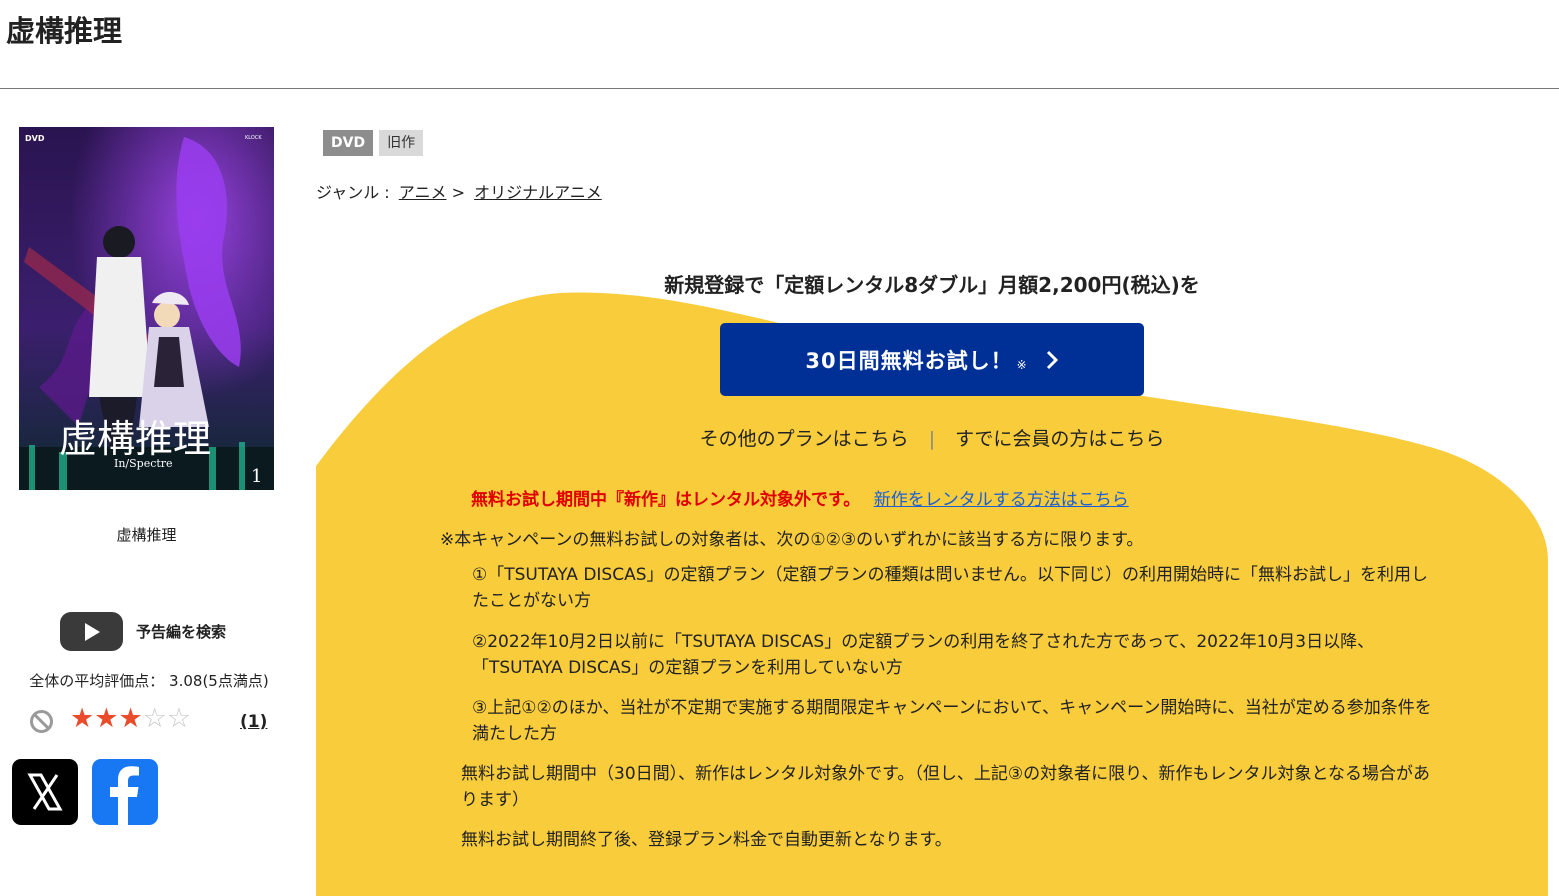  I want to click on share-x-button, so click(45, 792).